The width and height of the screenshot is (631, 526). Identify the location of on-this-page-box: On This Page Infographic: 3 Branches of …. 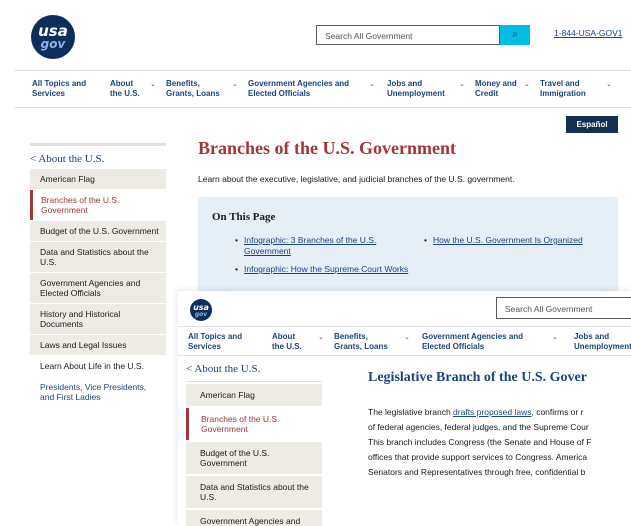
(408, 247).